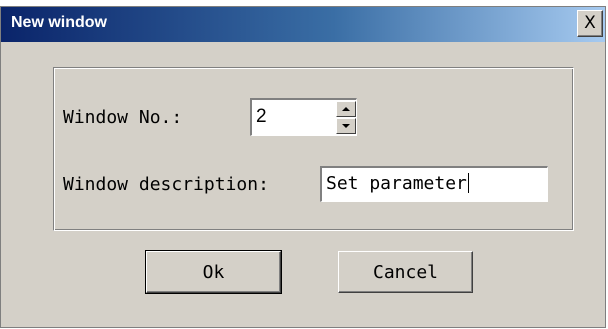 The height and width of the screenshot is (329, 608). What do you see at coordinates (468, 183) in the screenshot?
I see `text-caret` at bounding box center [468, 183].